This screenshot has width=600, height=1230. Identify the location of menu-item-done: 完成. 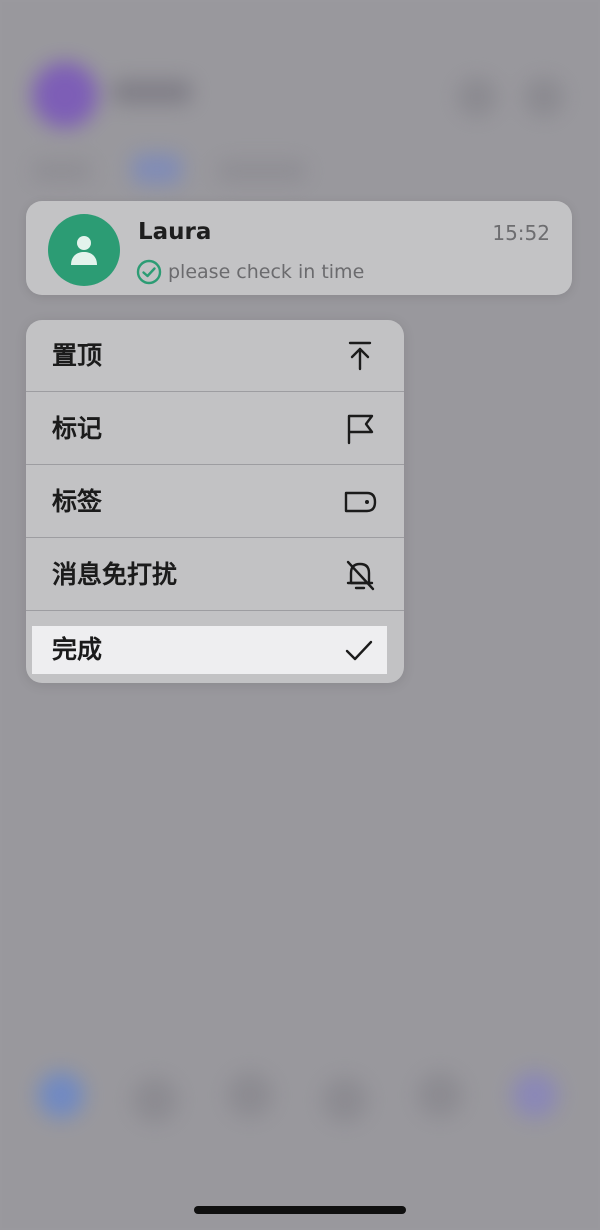
(209, 650).